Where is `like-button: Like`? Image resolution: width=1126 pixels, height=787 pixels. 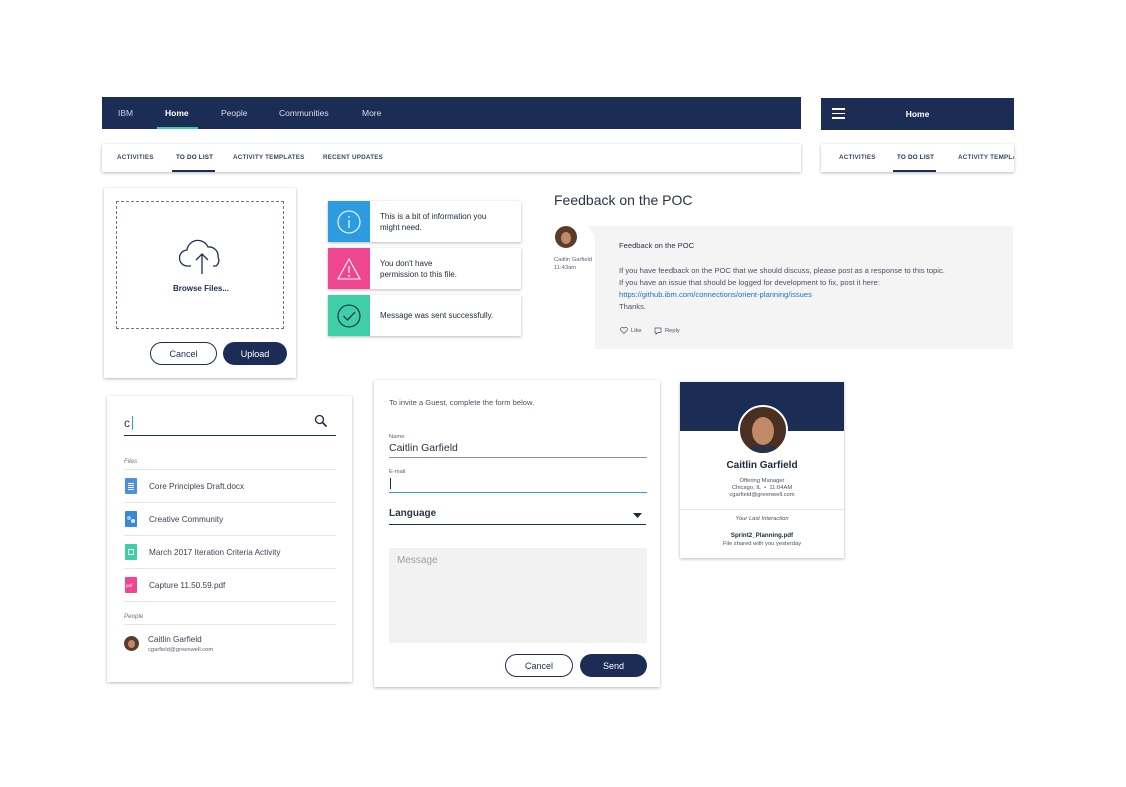
like-button: Like is located at coordinates (631, 330).